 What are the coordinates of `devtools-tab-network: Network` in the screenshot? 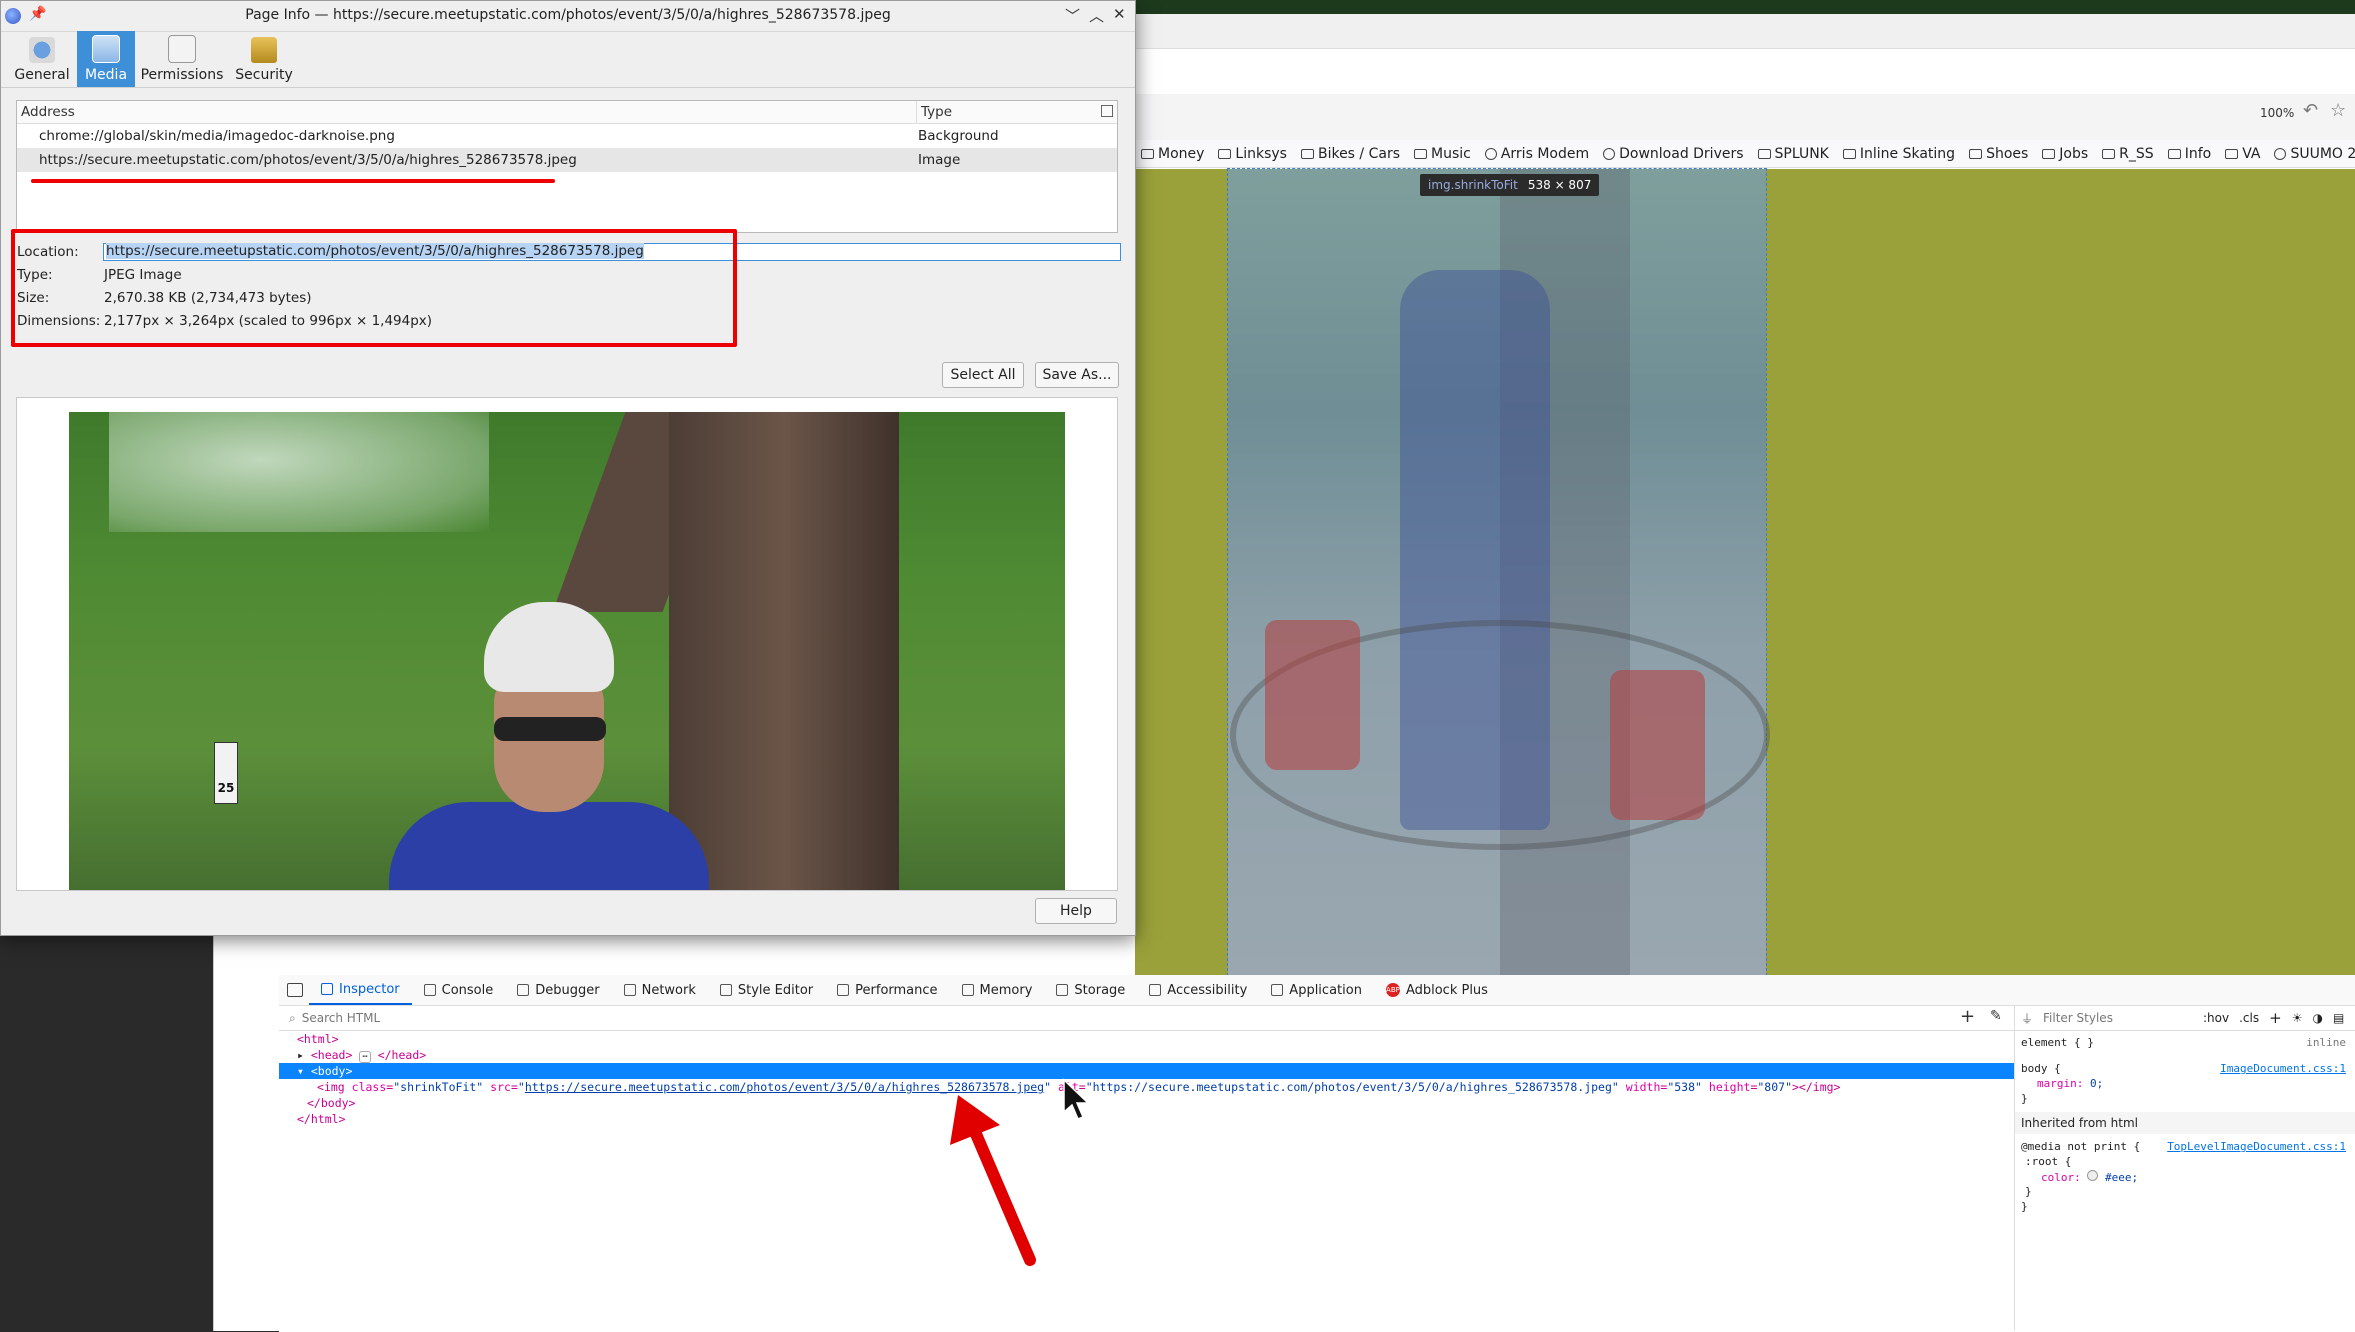 It's located at (660, 990).